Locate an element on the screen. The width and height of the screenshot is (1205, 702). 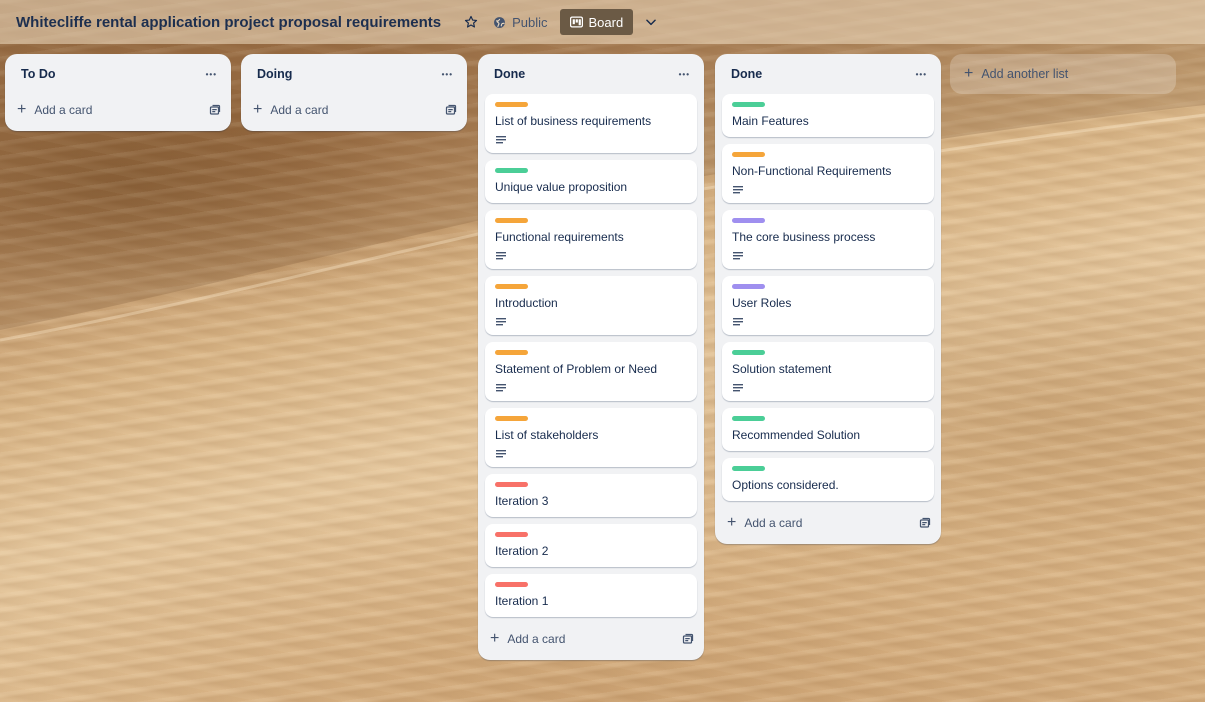
visibility-button: Public is located at coordinates (520, 22).